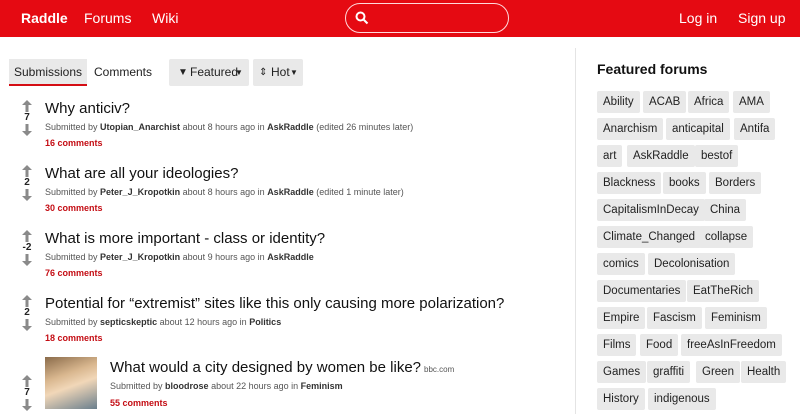 Image resolution: width=800 pixels, height=414 pixels. I want to click on forum-tag: collapse, so click(726, 237).